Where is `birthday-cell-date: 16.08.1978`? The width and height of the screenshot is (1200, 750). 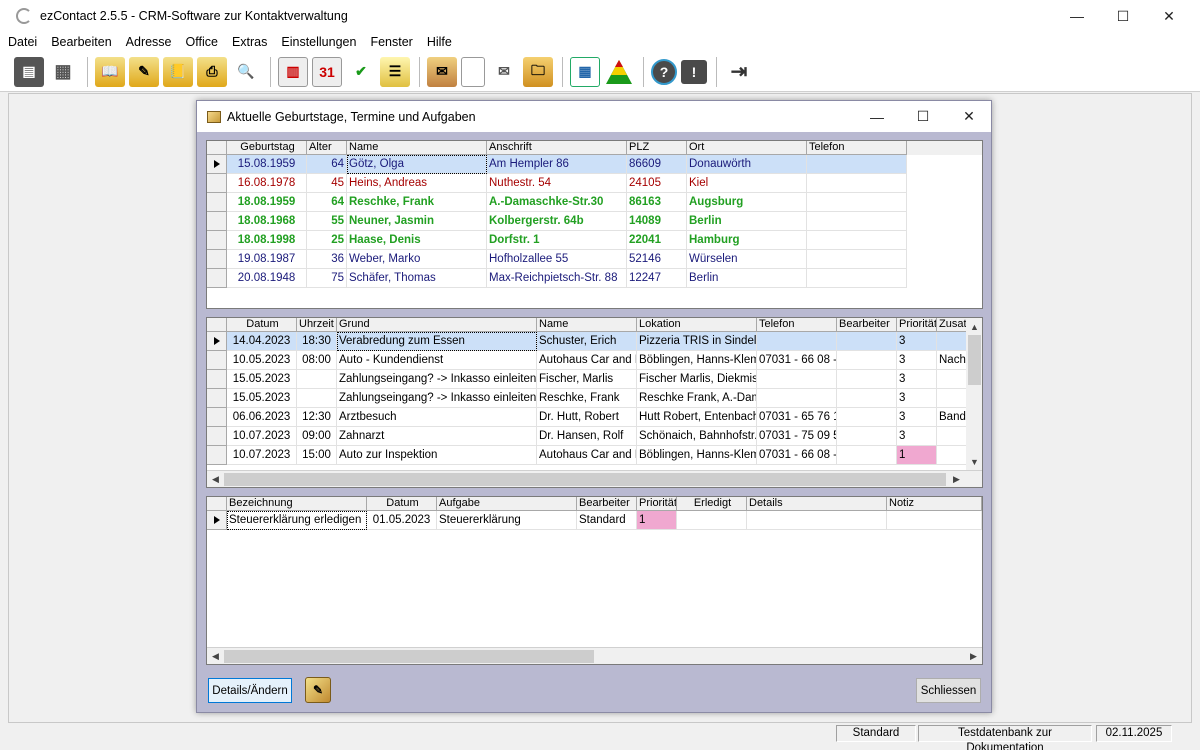 birthday-cell-date: 16.08.1978 is located at coordinates (267, 183).